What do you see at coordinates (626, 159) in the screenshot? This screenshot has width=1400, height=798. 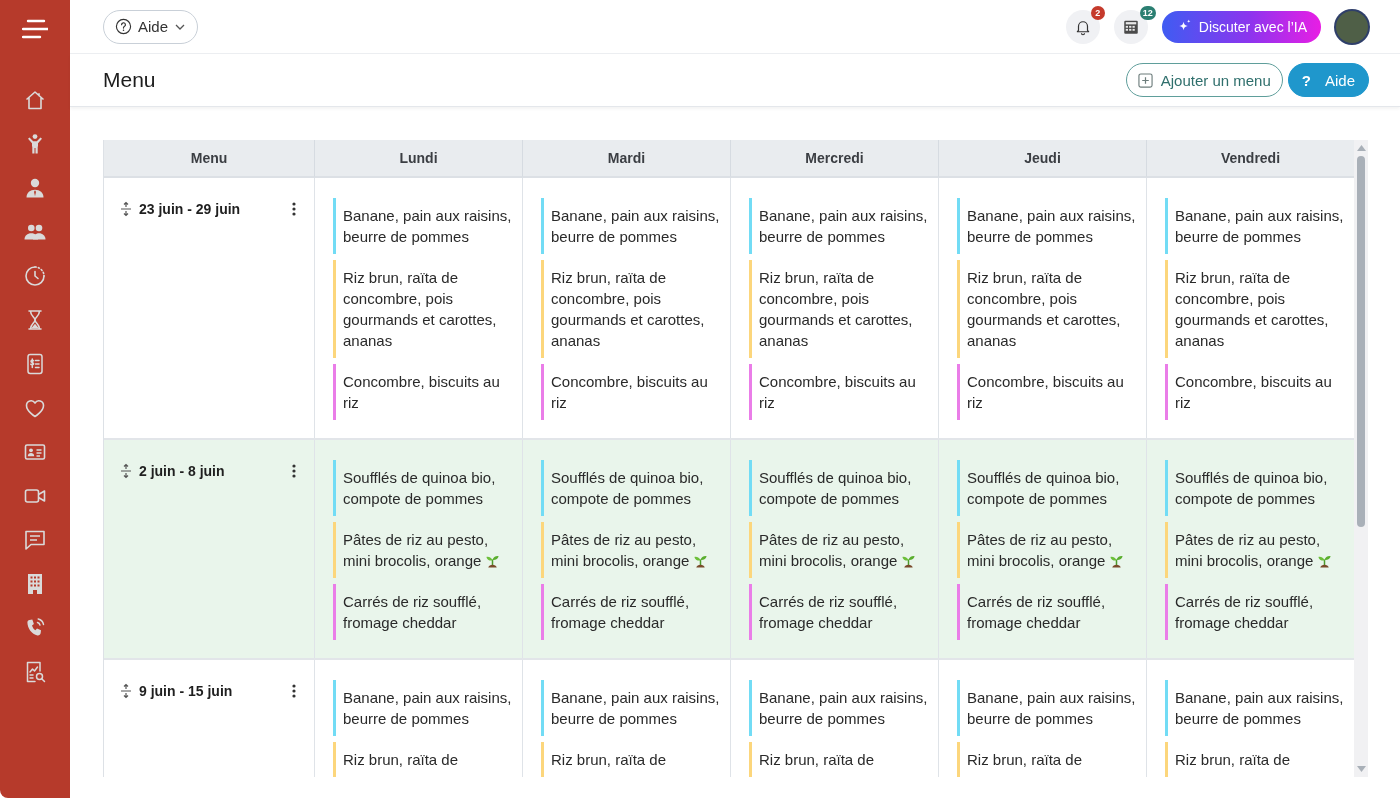 I see `column-header: Mardi` at bounding box center [626, 159].